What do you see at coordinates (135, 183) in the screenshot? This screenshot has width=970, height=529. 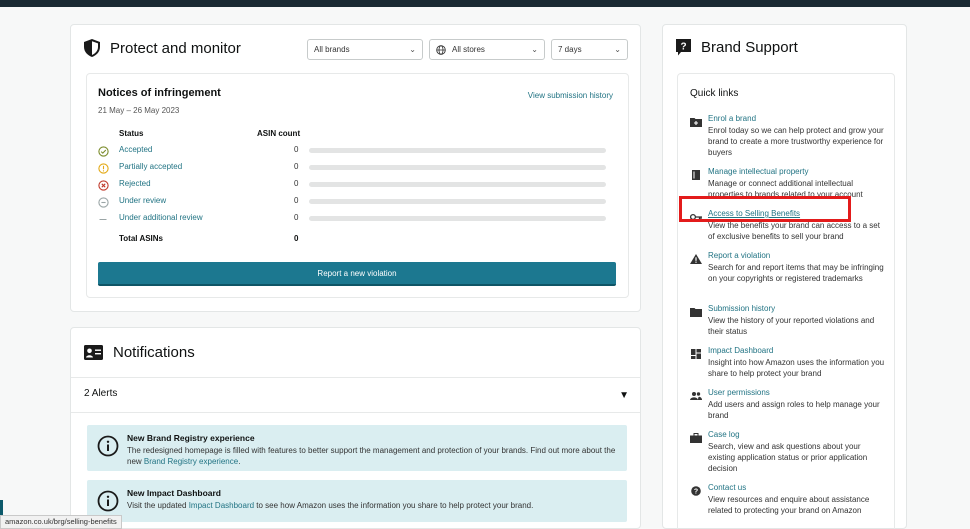 I see `status-link: Rejected` at bounding box center [135, 183].